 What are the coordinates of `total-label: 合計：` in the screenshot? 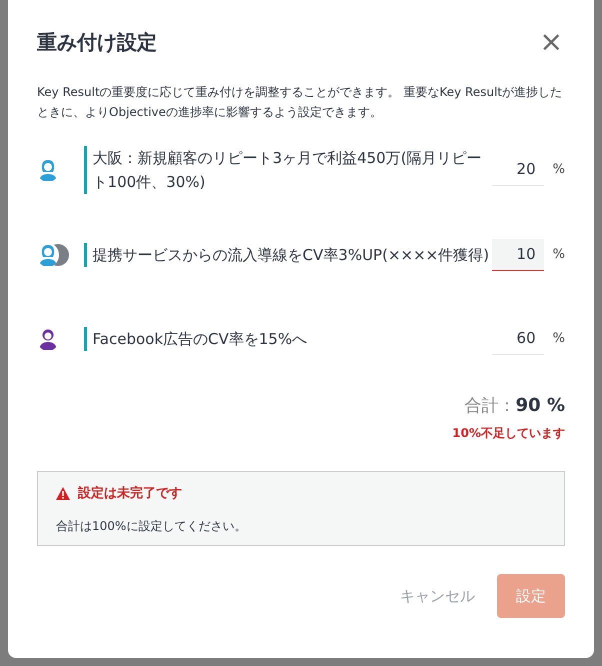 It's located at (490, 406).